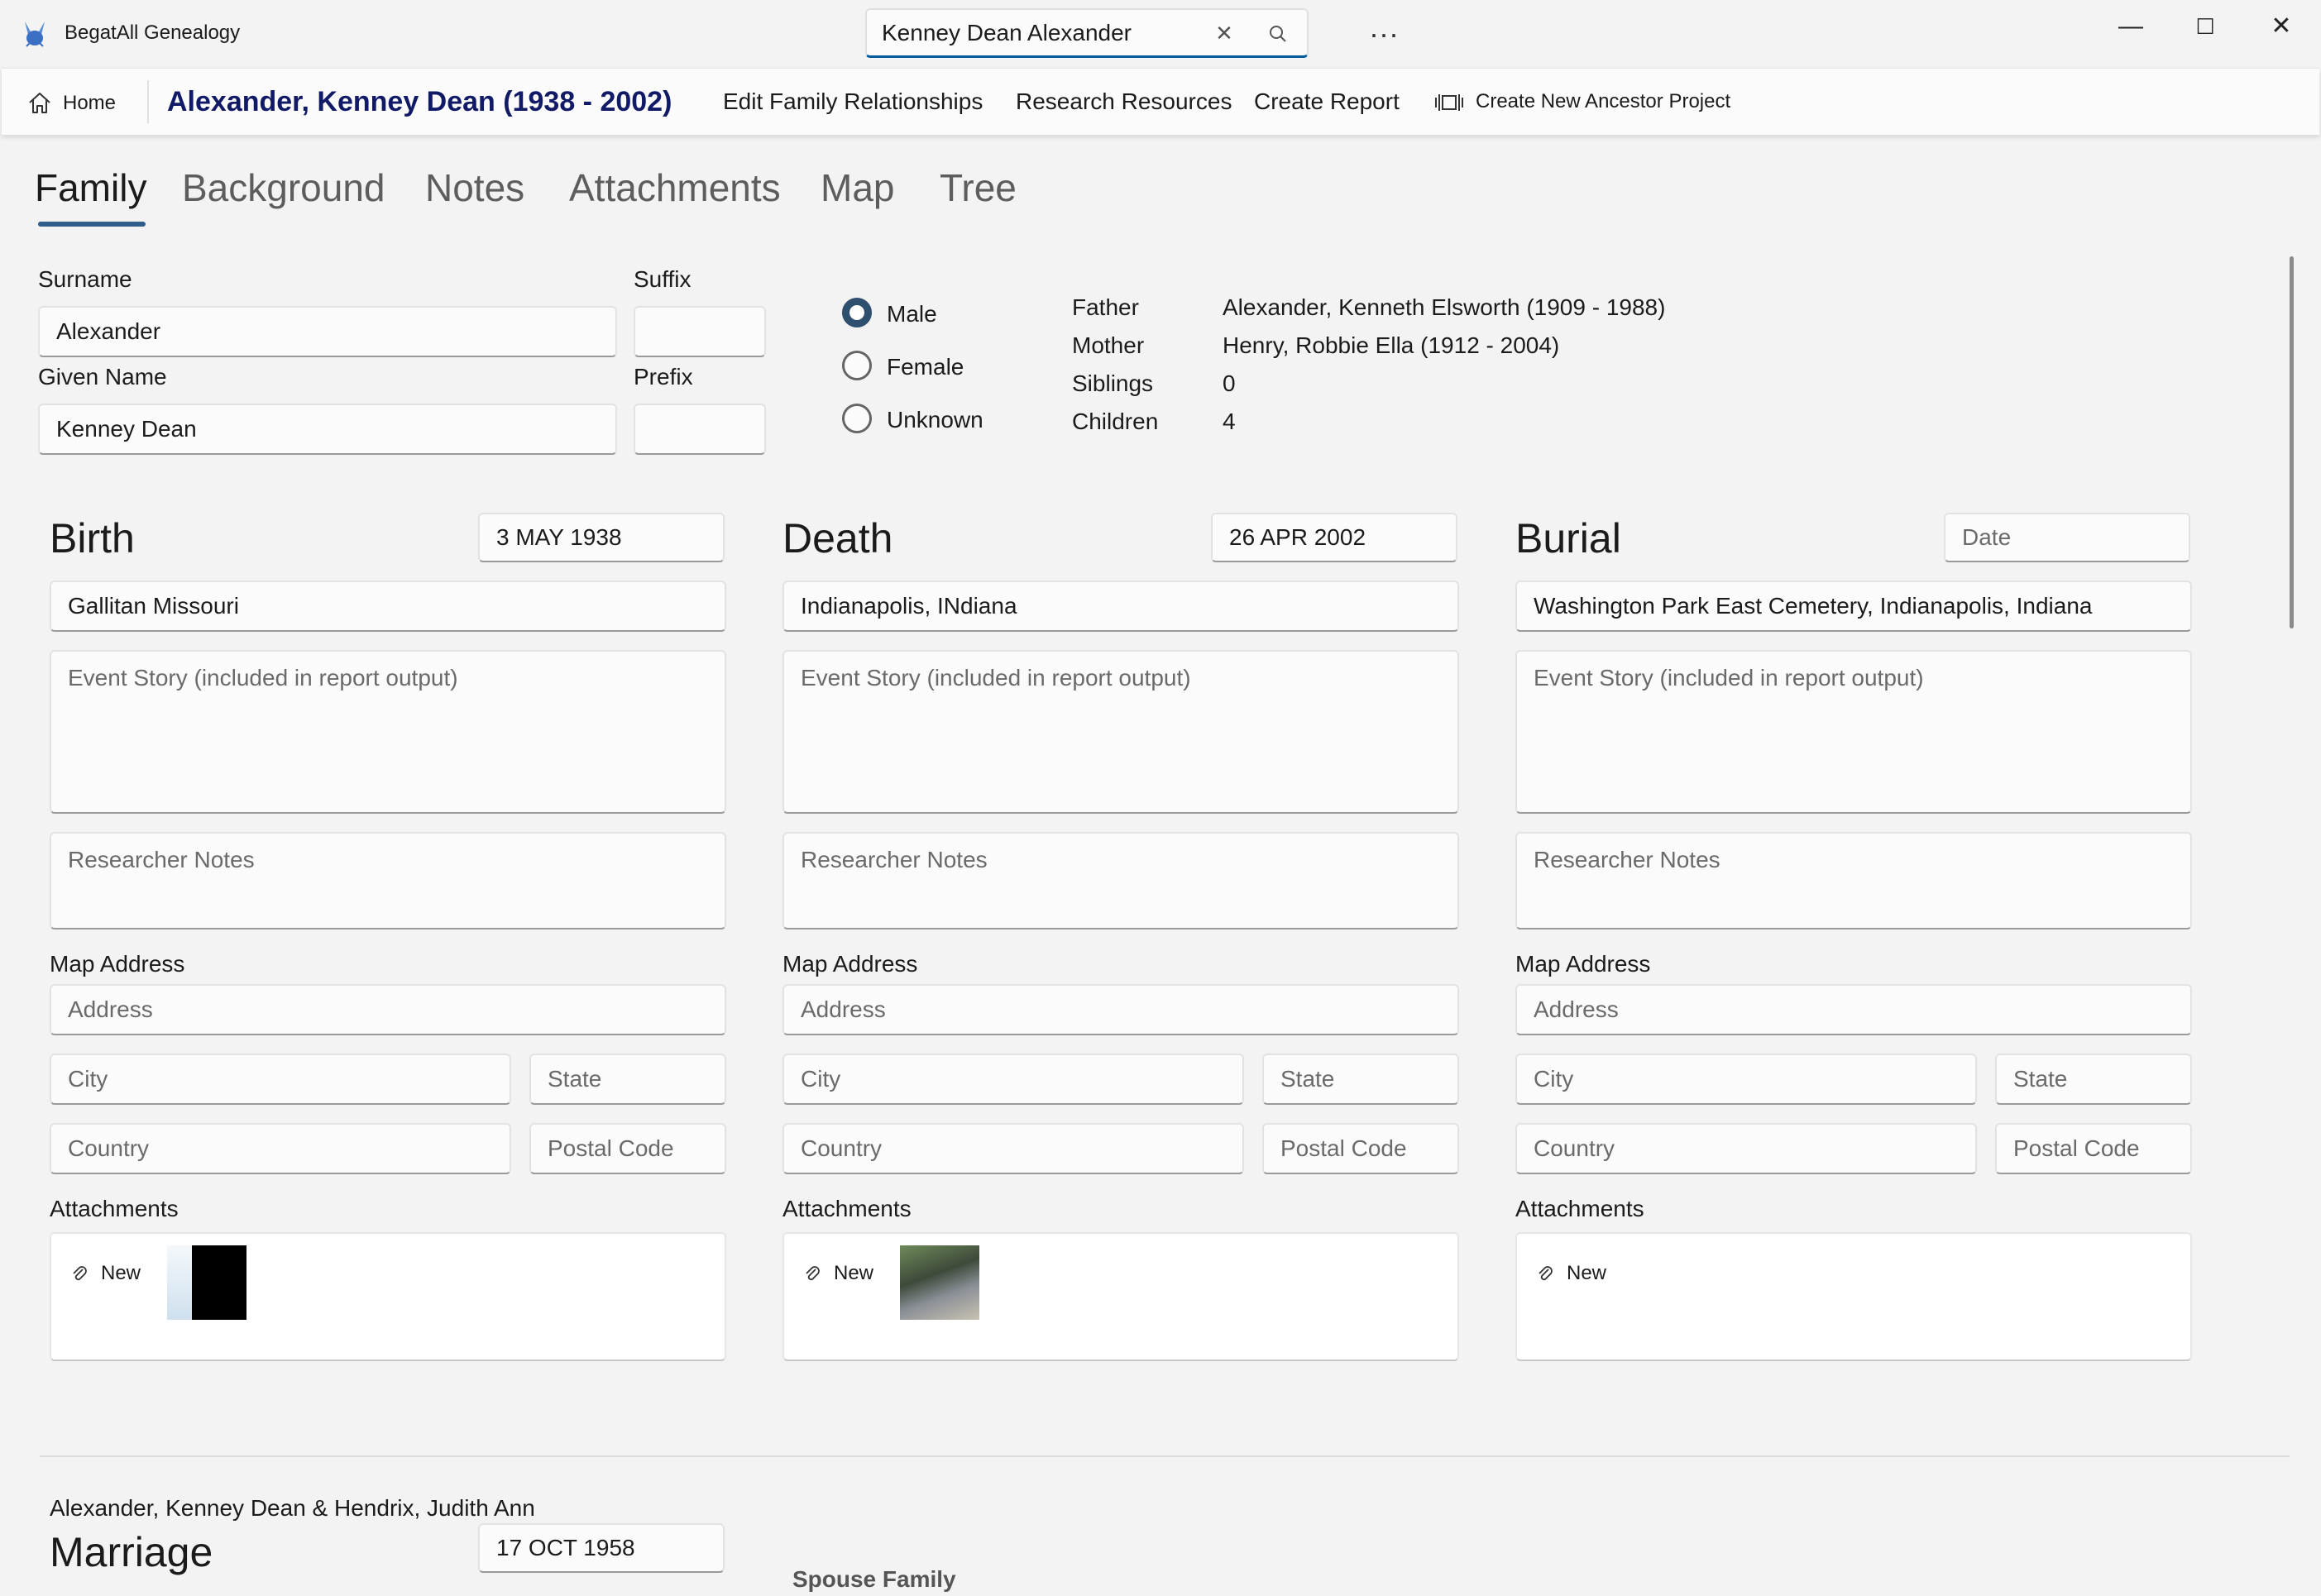  Describe the element at coordinates (280, 1148) in the screenshot. I see `birth-country-field: Country` at that location.